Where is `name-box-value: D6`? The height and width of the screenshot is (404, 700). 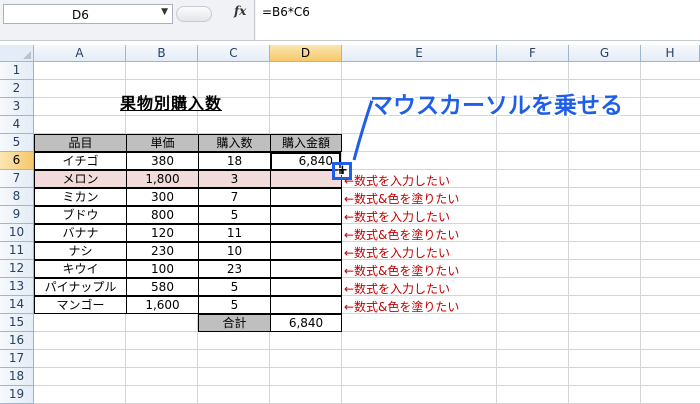
name-box-value: D6 is located at coordinates (80, 15).